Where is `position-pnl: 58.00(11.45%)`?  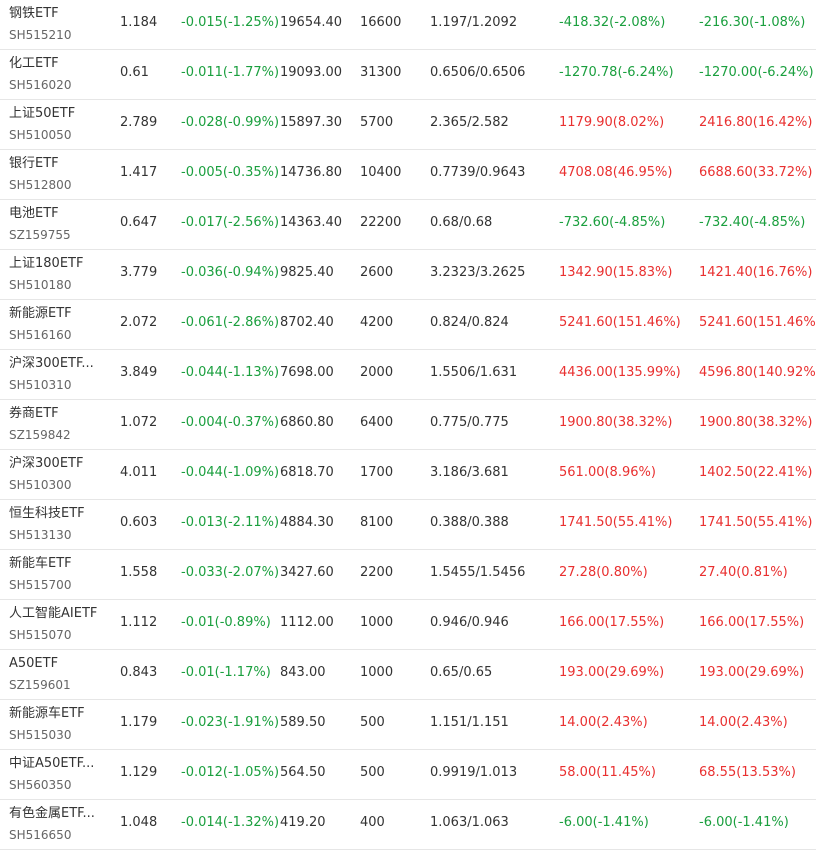
position-pnl: 58.00(11.45%) is located at coordinates (607, 772).